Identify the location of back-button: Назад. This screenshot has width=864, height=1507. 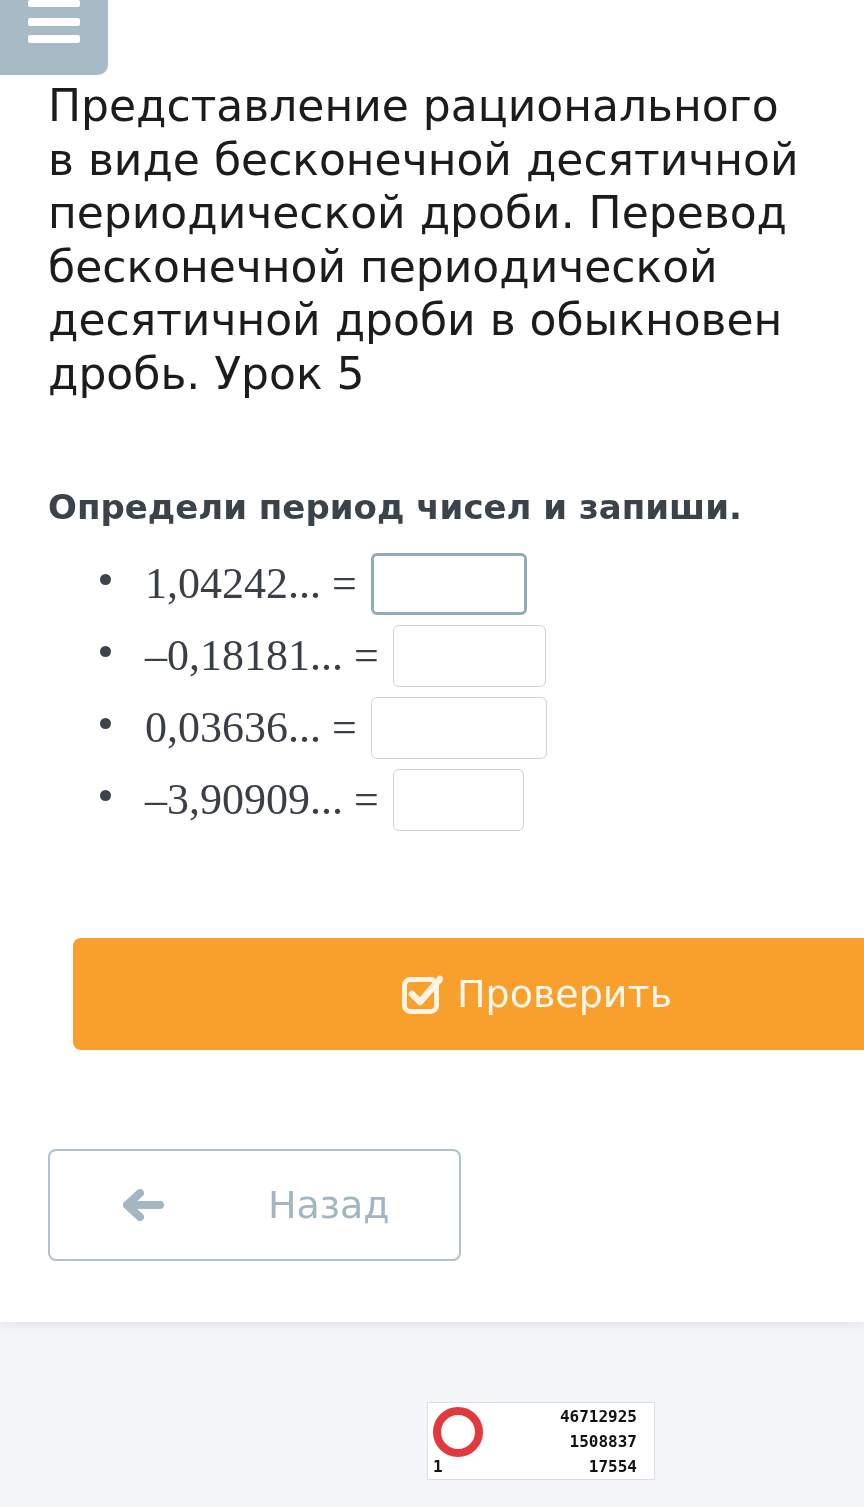
(254, 1205).